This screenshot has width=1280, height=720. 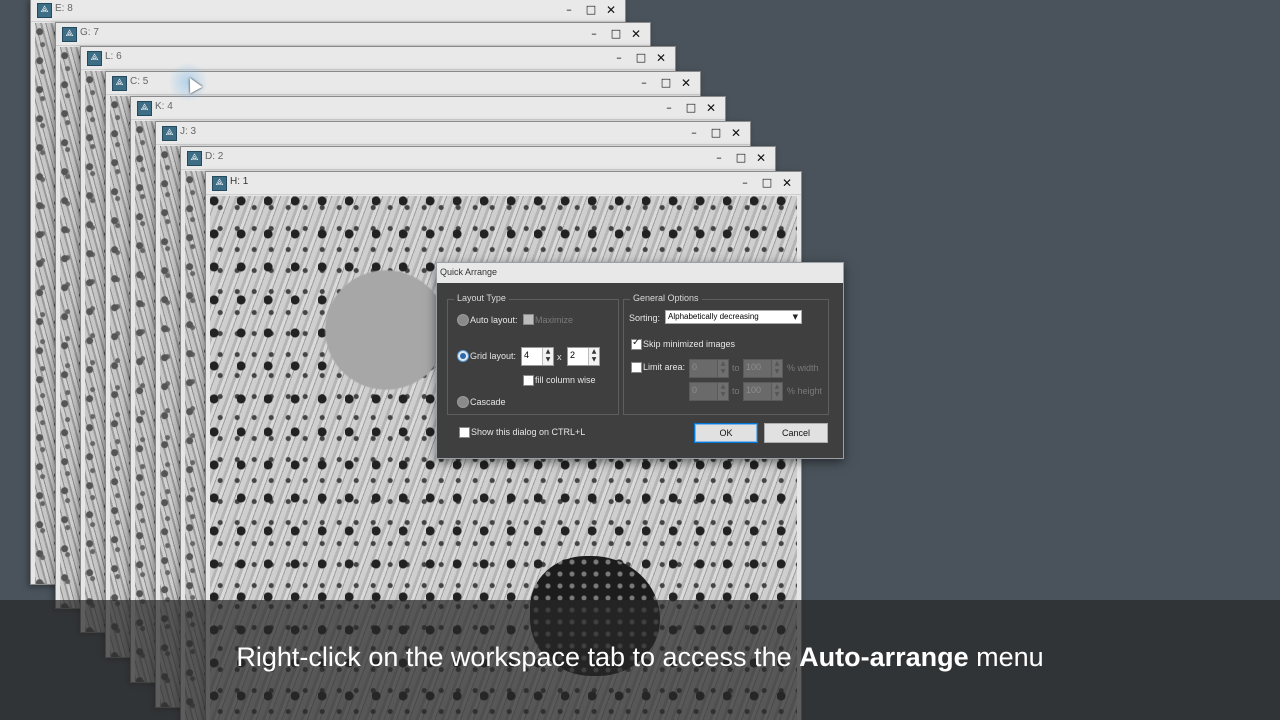 What do you see at coordinates (493, 356) in the screenshot?
I see `grid-layout-label: Grid layout:` at bounding box center [493, 356].